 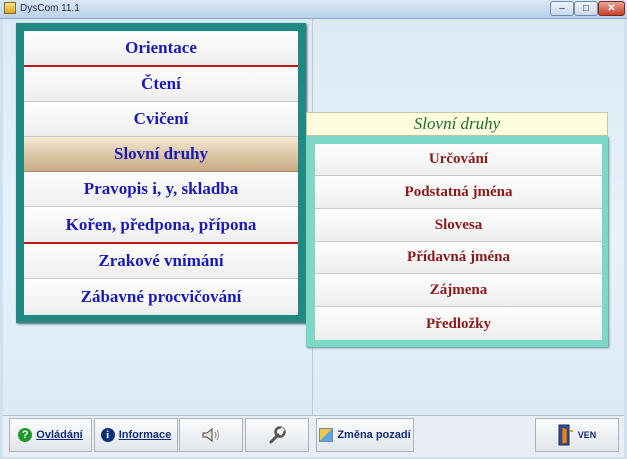 What do you see at coordinates (25, 435) in the screenshot?
I see `question-icon: ?` at bounding box center [25, 435].